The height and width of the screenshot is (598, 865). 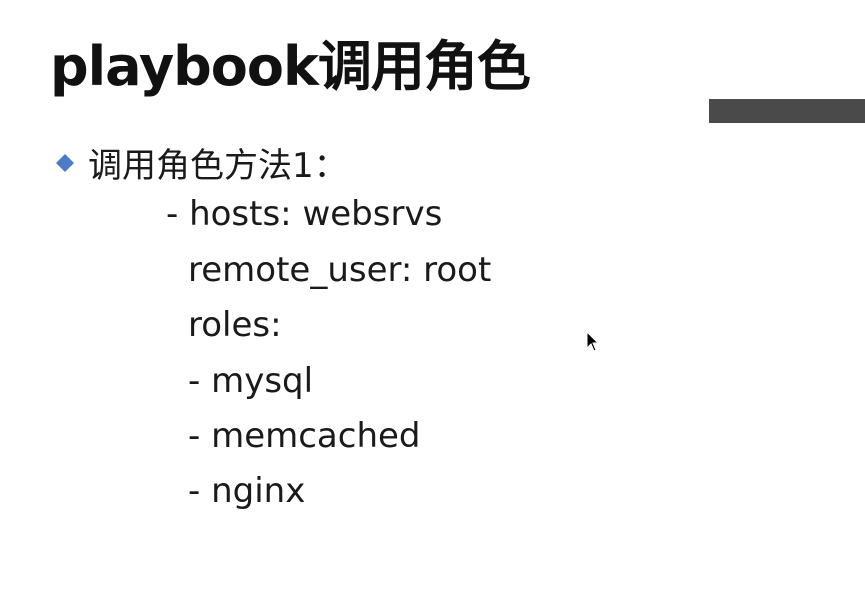 What do you see at coordinates (593, 342) in the screenshot?
I see `mouse-pointer-icon` at bounding box center [593, 342].